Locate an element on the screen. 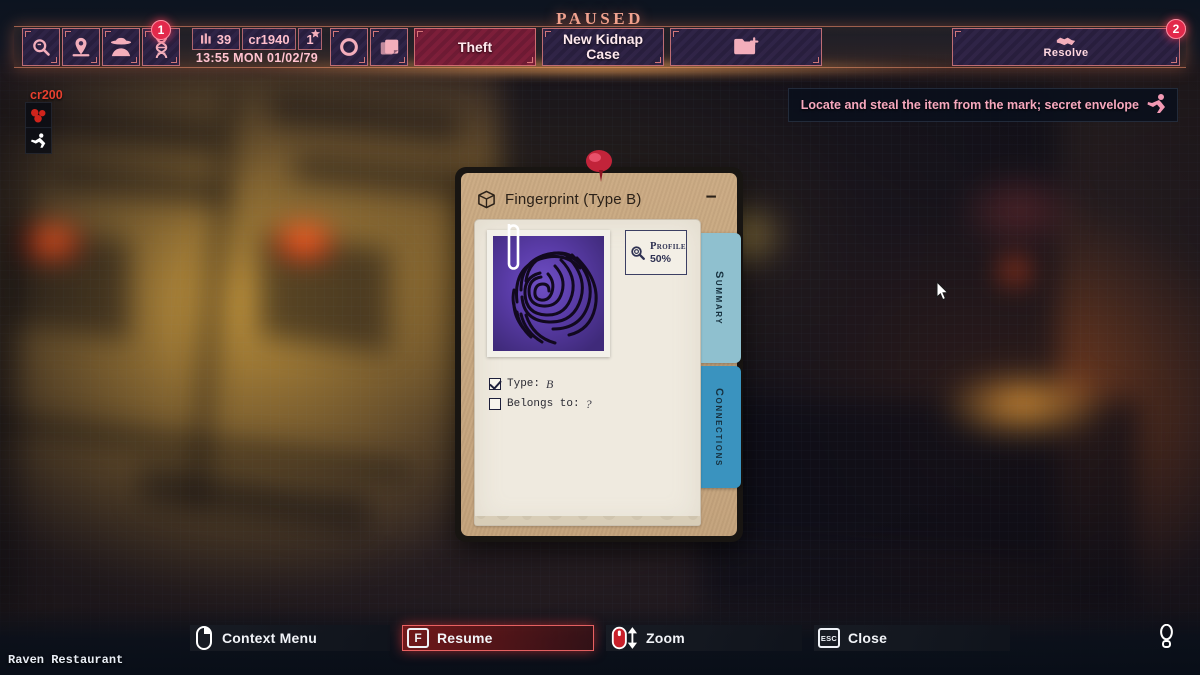  ring-tool-button is located at coordinates (349, 47).